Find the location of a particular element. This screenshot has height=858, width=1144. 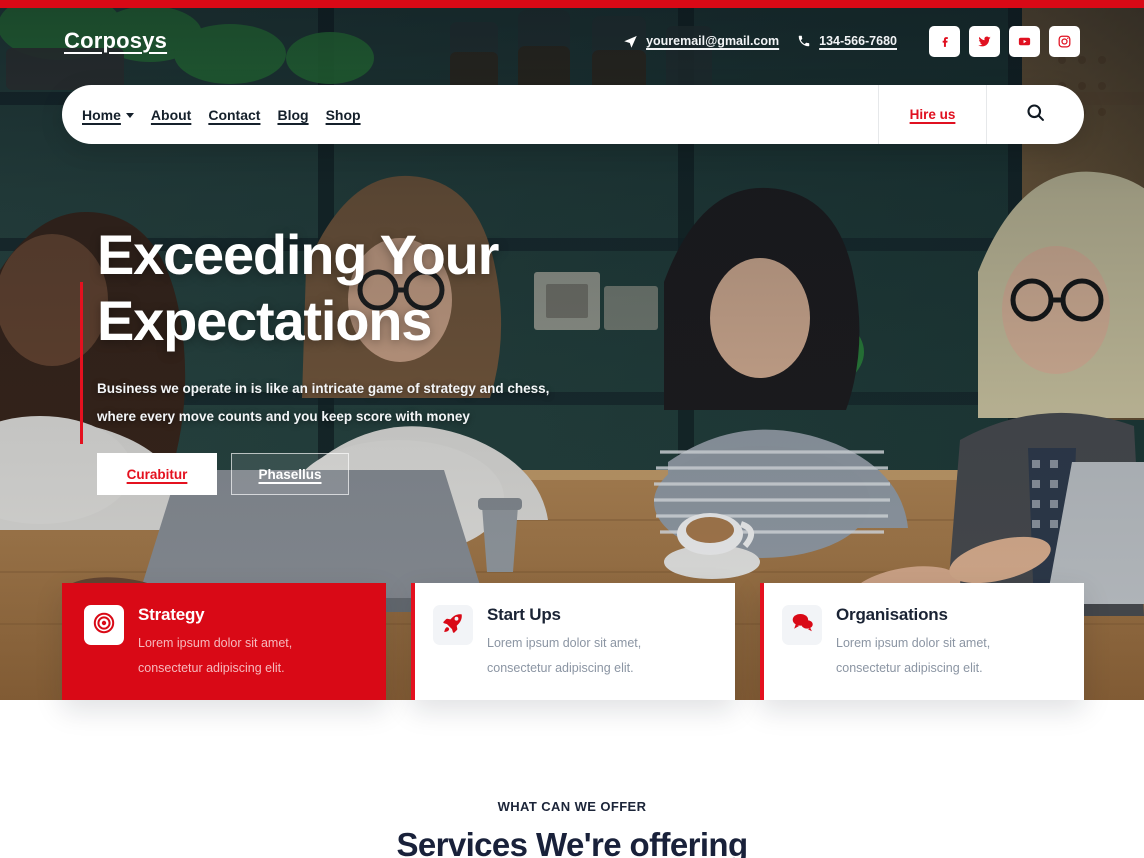

hero-buttons: Curabitur Phasellus is located at coordinates (377, 474).